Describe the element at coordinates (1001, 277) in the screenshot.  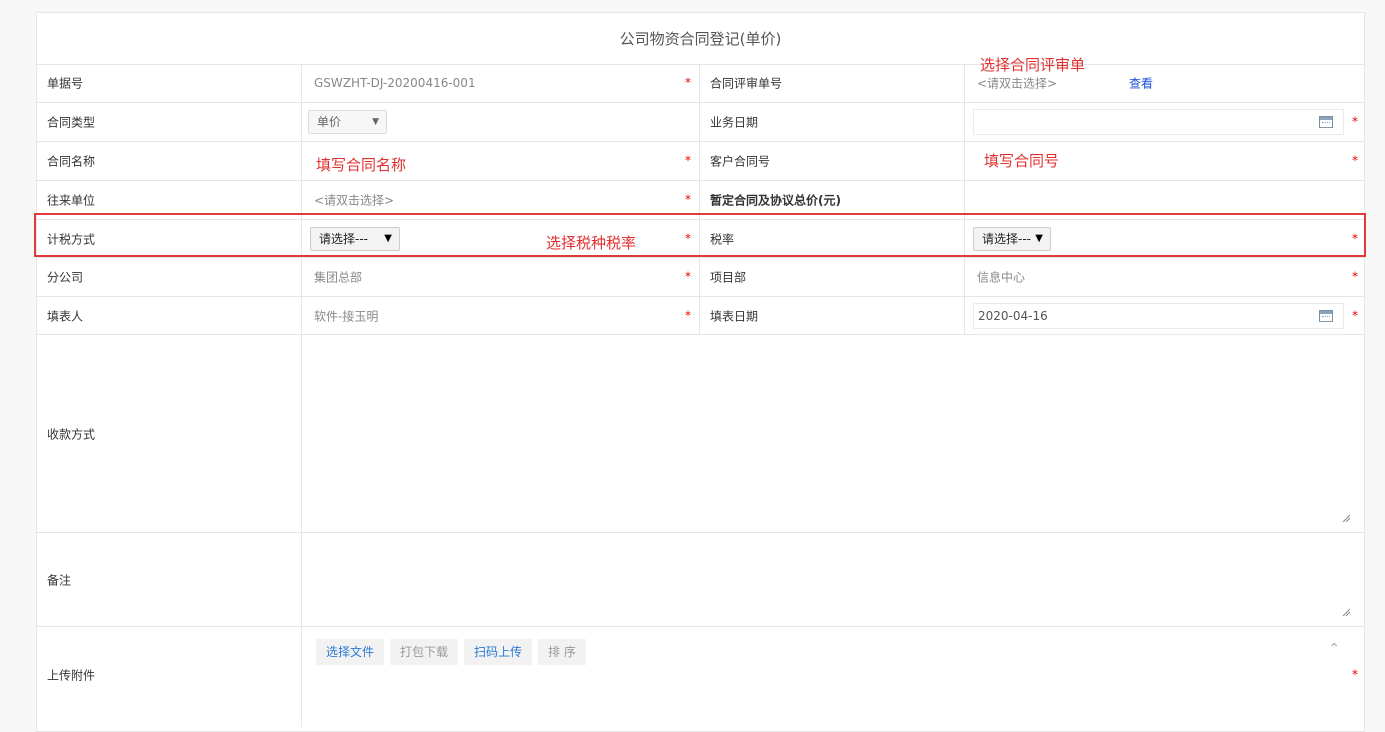
I see `project-dept-value: 信息中心` at that location.